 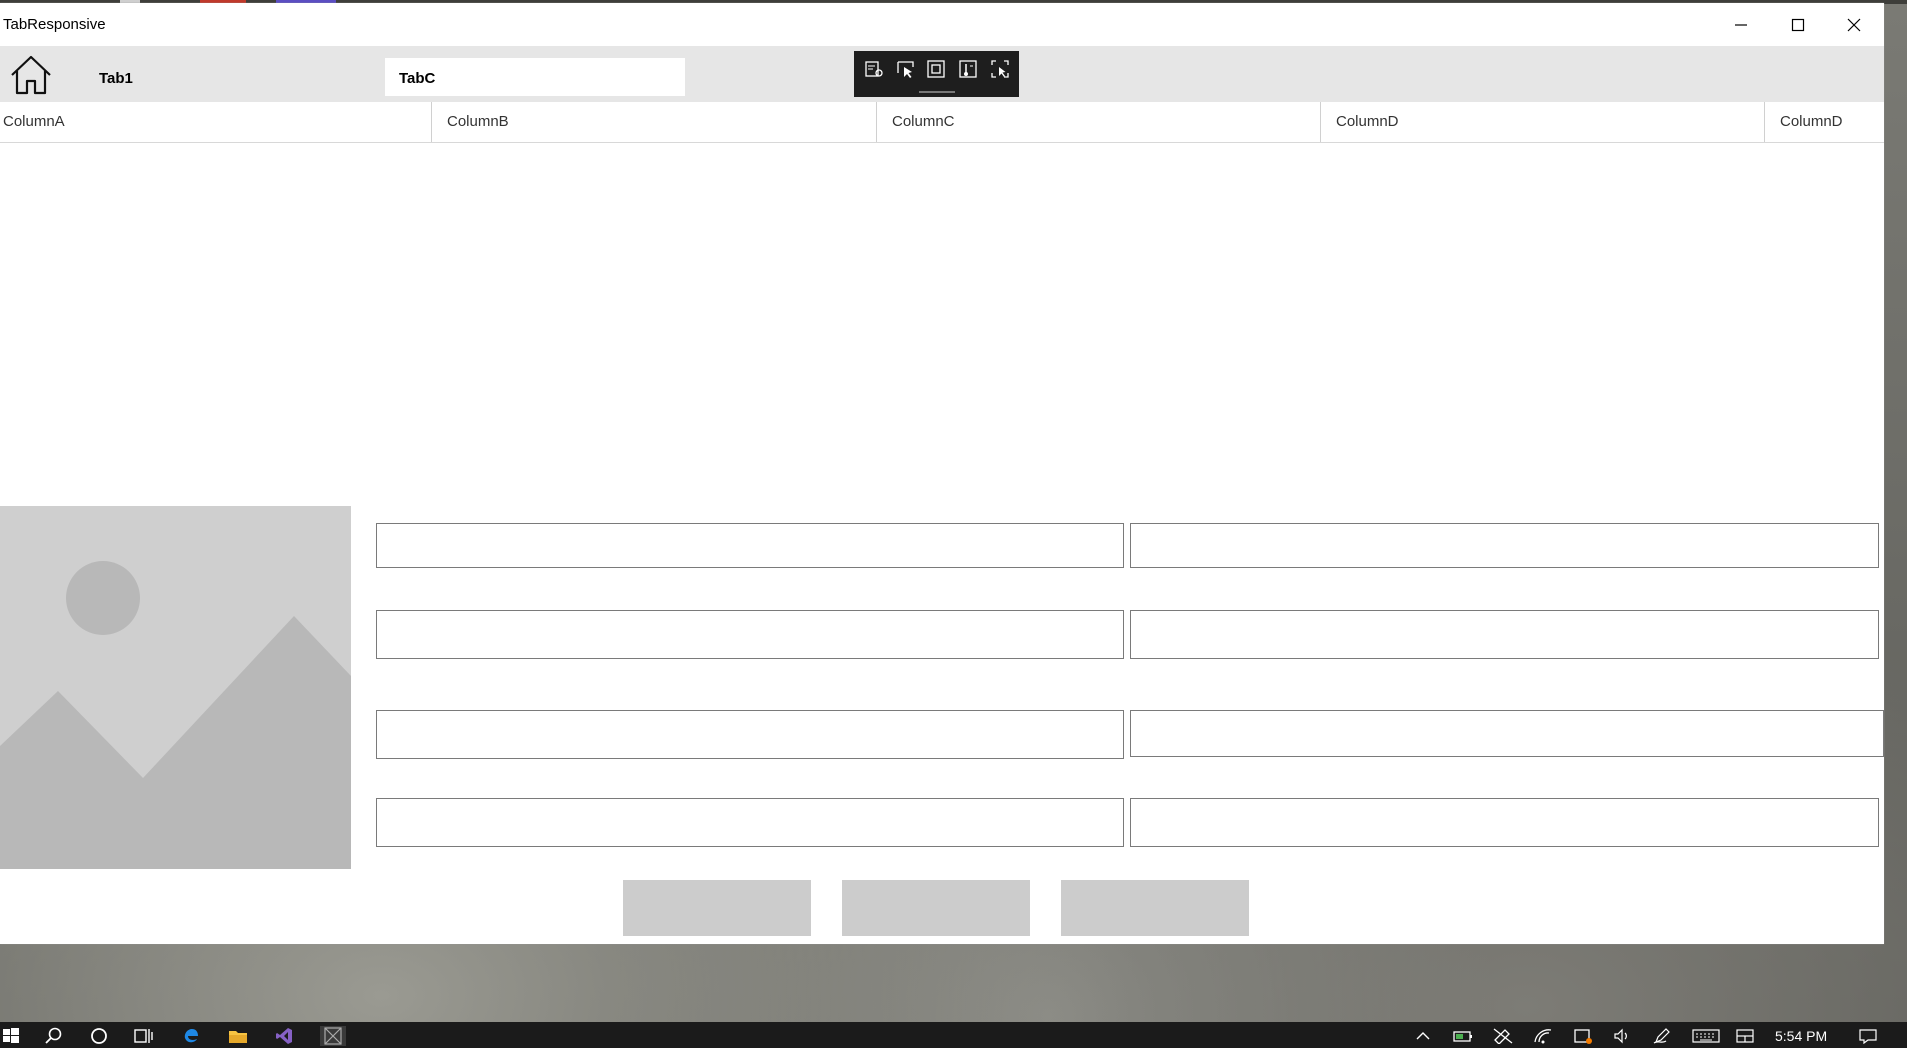 I want to click on windows-start-icon, so click(x=11, y=1035).